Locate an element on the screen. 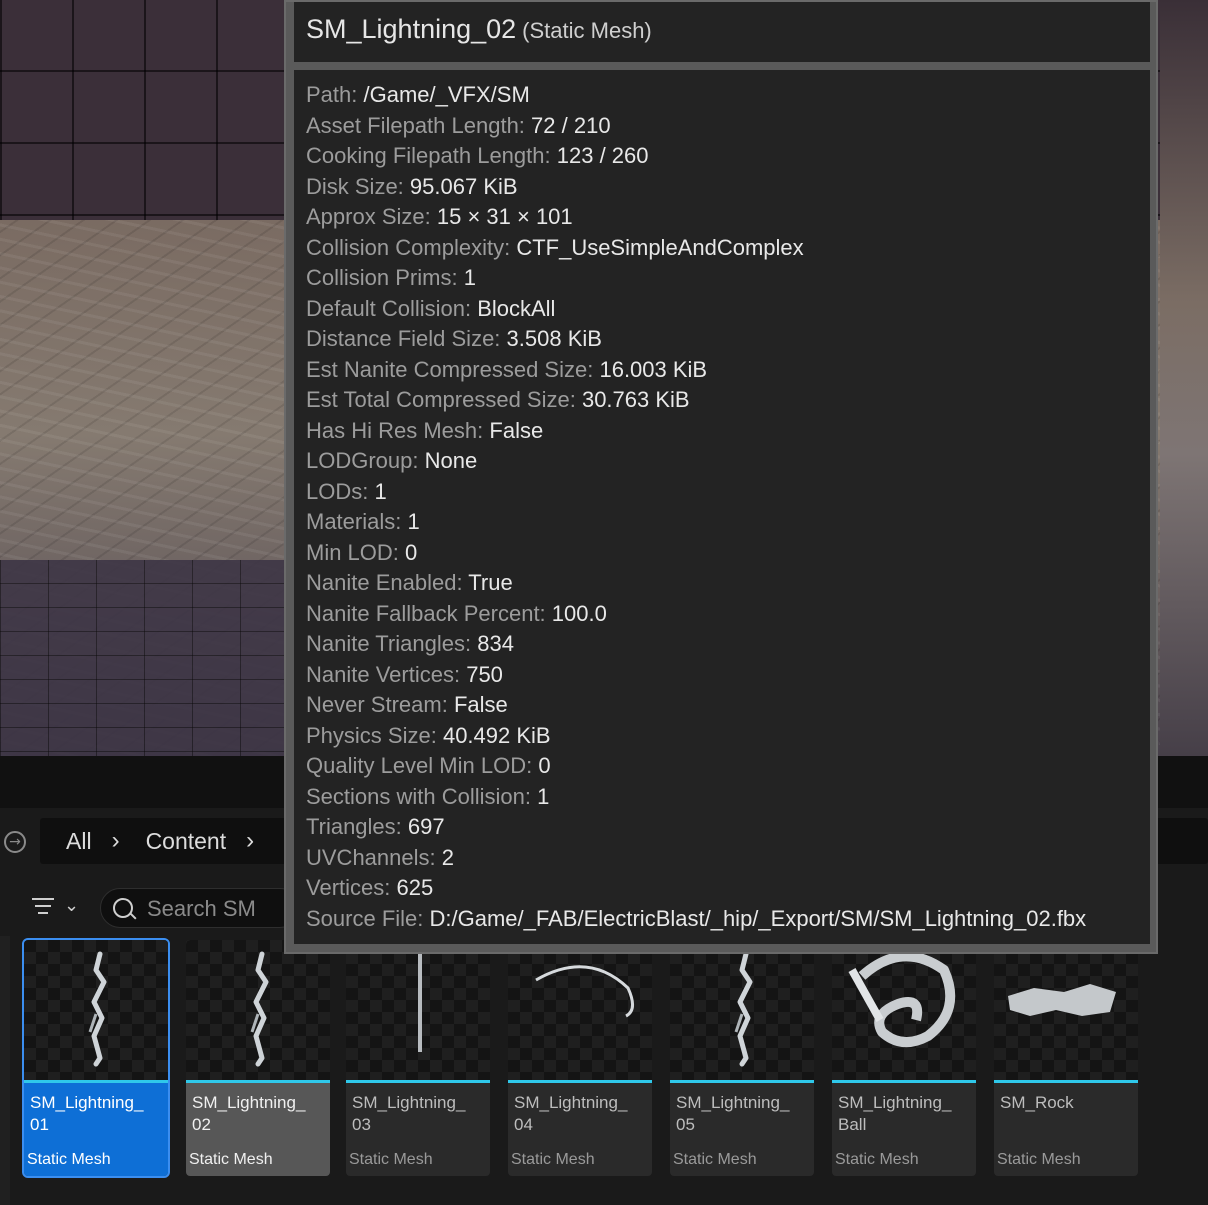  tooltip-property-row: Distance Field Size: 3.508 KiB is located at coordinates (696, 339).